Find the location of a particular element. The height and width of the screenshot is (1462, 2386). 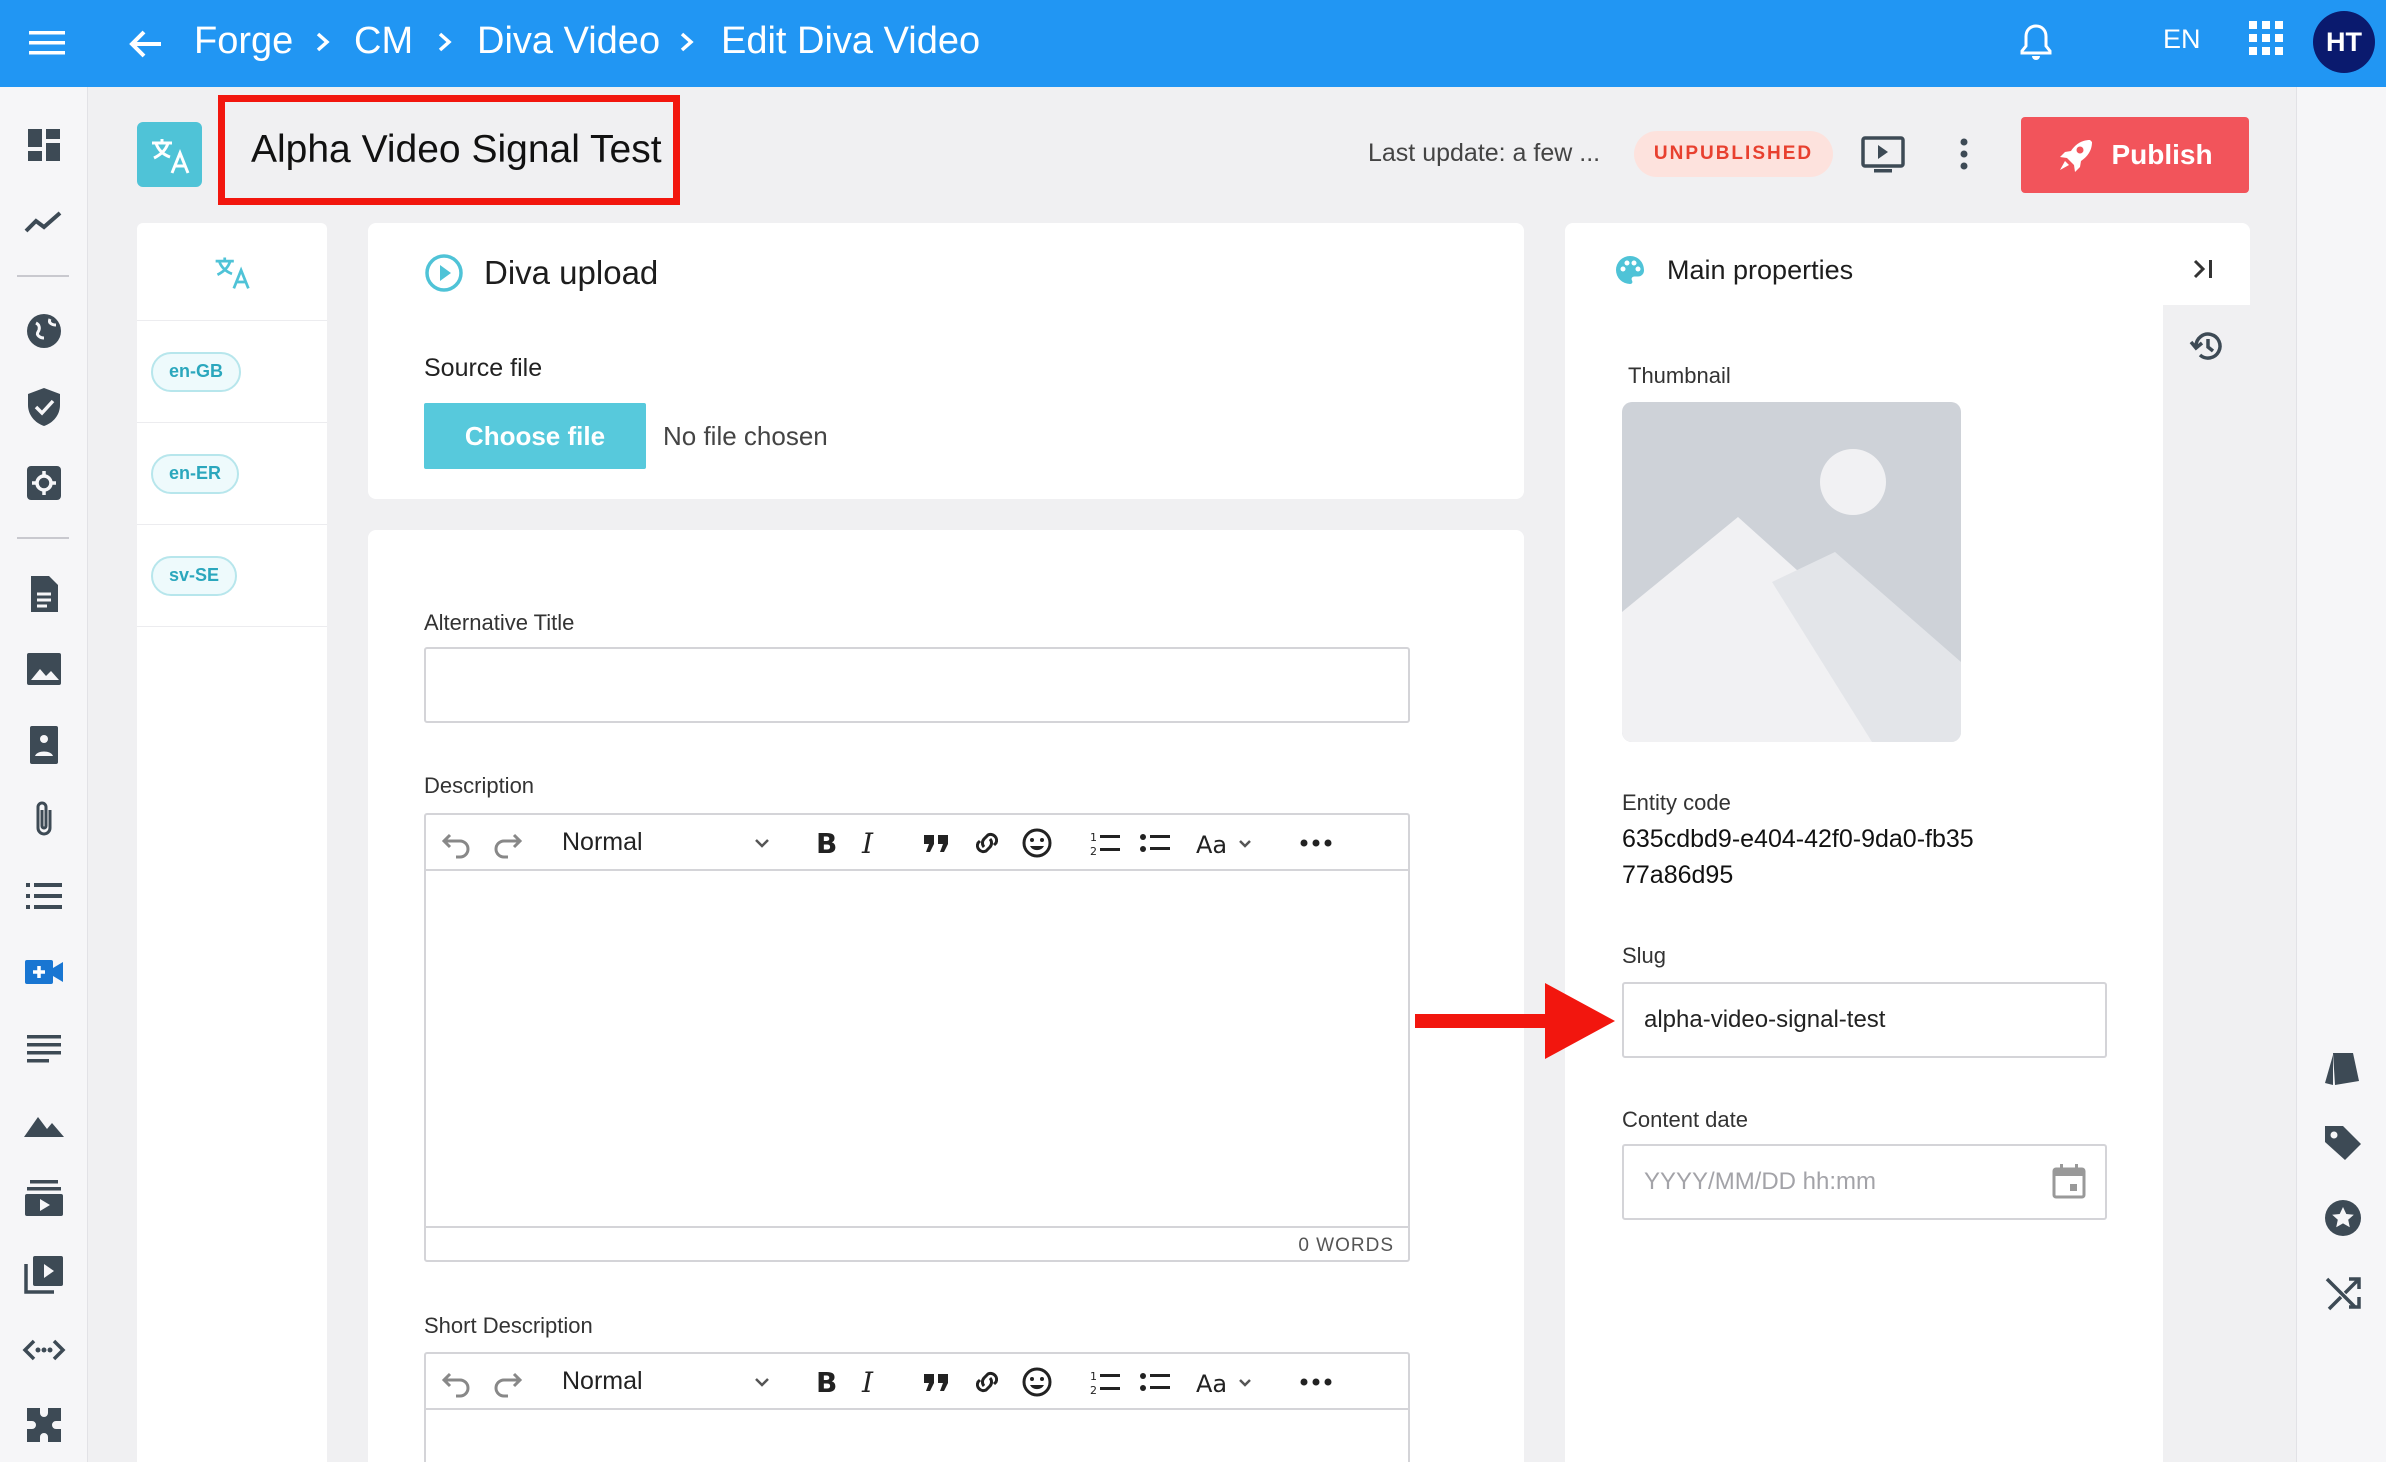

word-count-bar is located at coordinates (917, 1243).